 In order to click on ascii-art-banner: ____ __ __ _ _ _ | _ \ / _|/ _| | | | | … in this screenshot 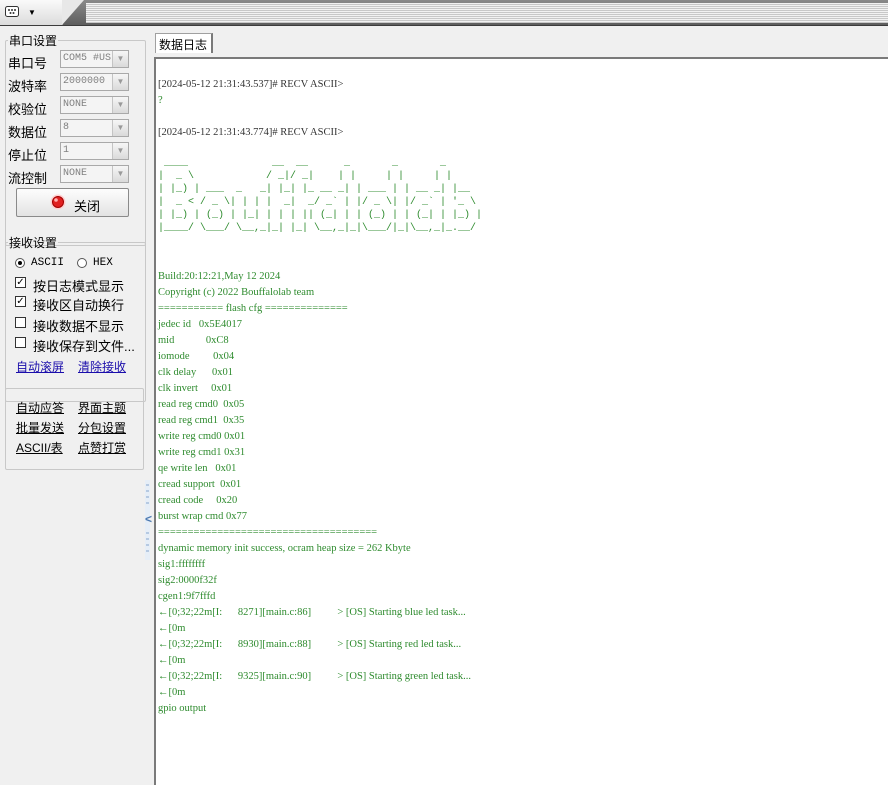, I will do `click(320, 196)`.